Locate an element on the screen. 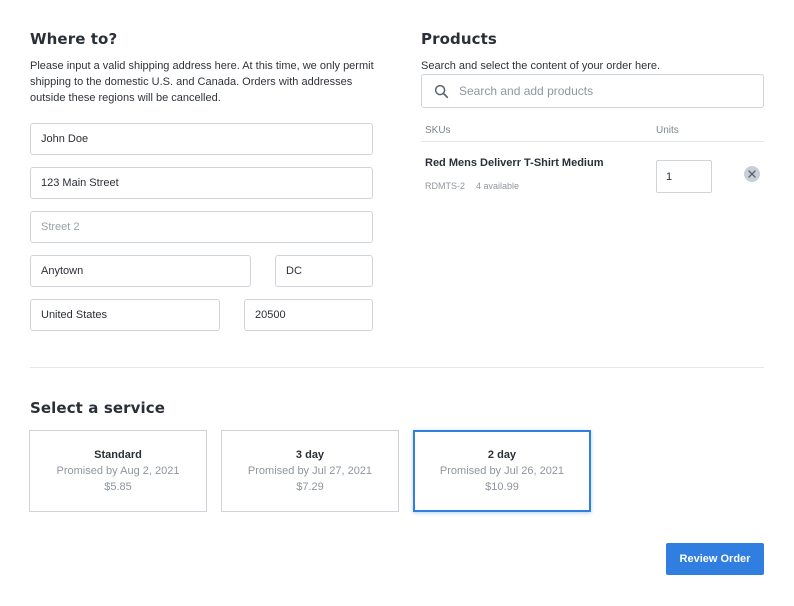 The height and width of the screenshot is (606, 794). street1-input is located at coordinates (201, 183).